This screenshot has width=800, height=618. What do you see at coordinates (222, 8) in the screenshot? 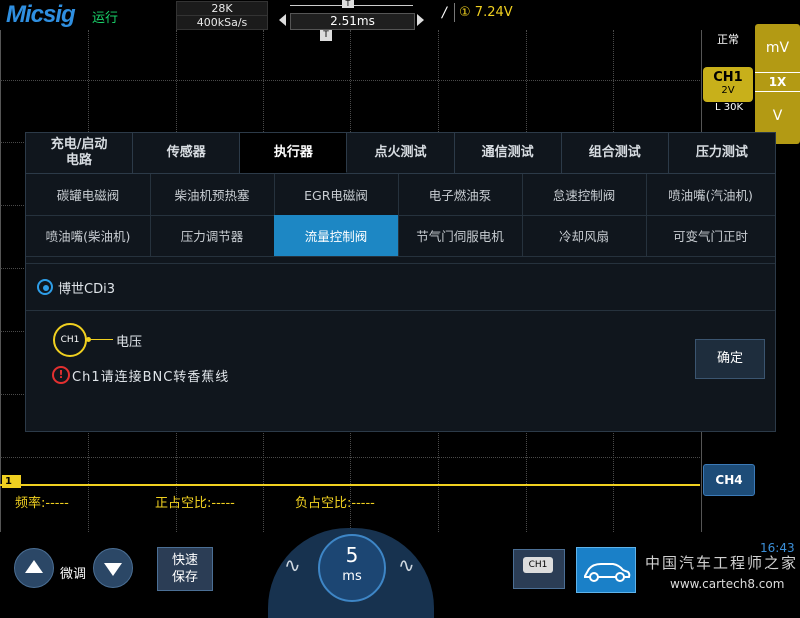
I see `memory-depth: 28K` at bounding box center [222, 8].